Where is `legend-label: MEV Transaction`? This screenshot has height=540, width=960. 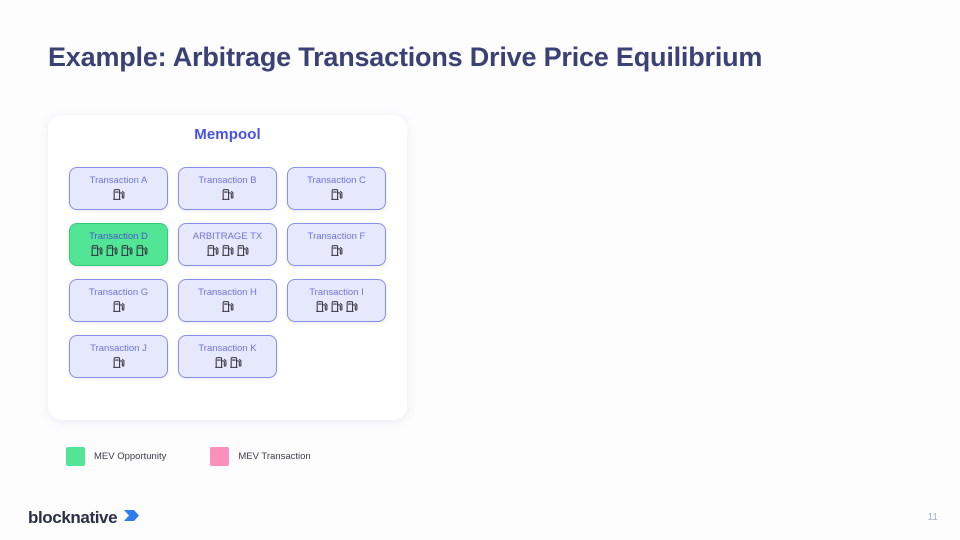
legend-label: MEV Transaction is located at coordinates (274, 456).